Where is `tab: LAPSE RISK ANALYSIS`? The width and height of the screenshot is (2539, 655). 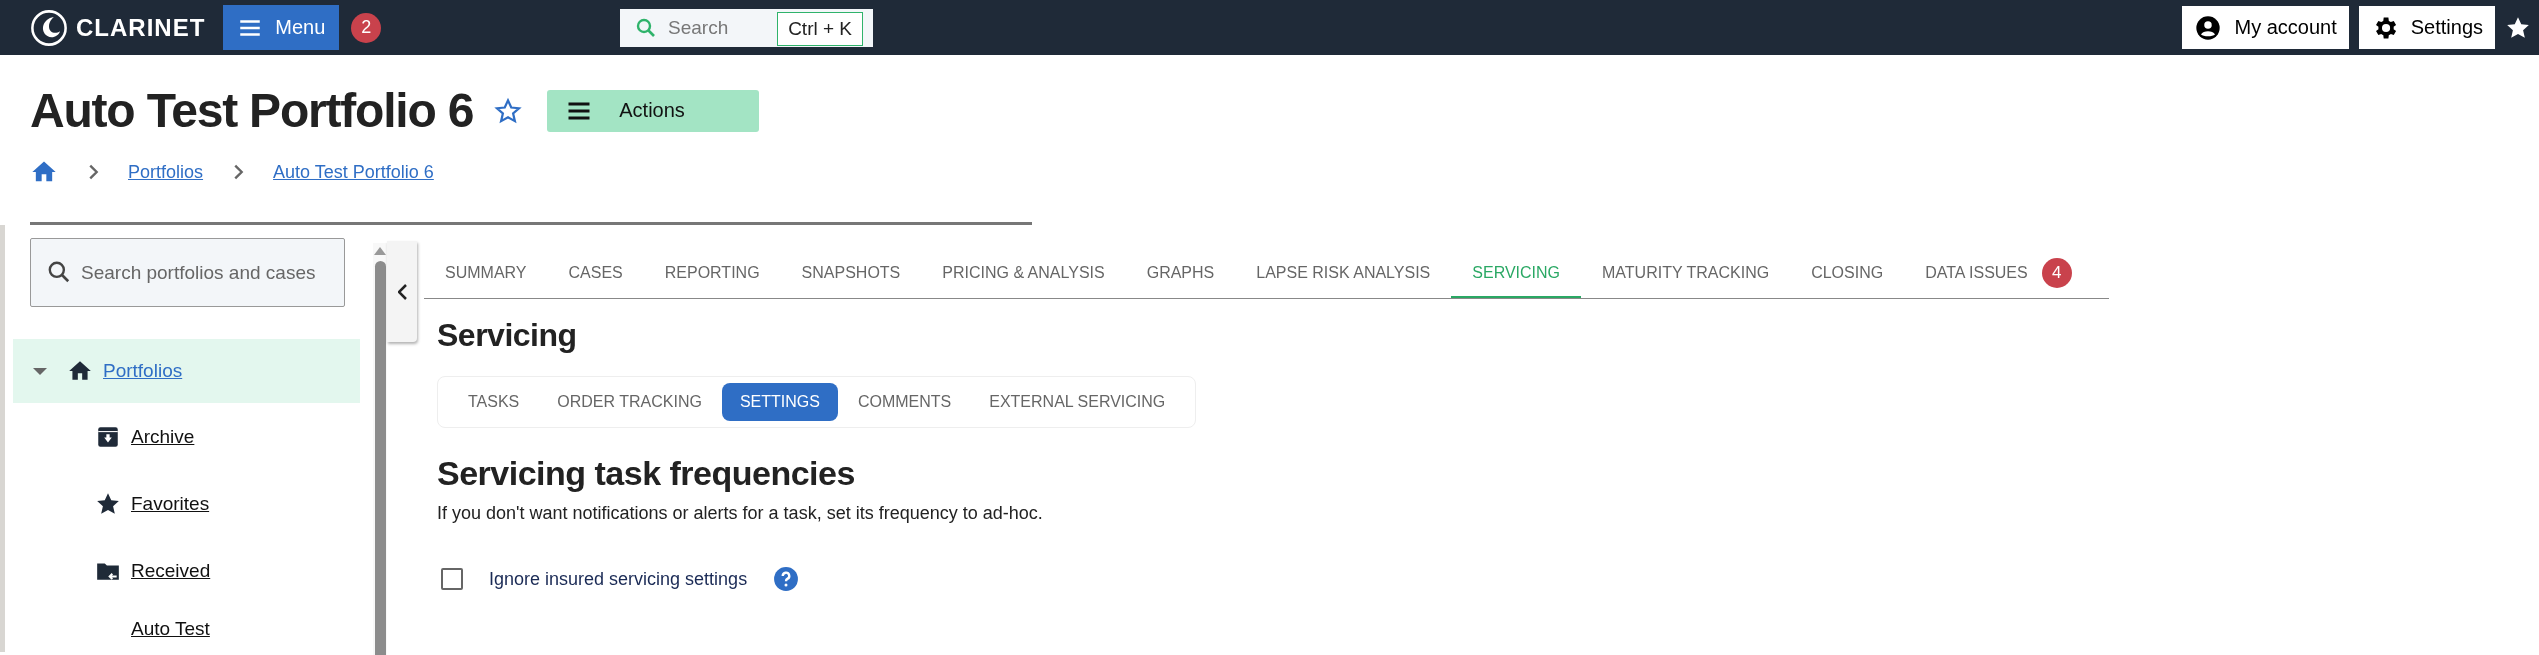 tab: LAPSE RISK ANALYSIS is located at coordinates (1343, 273).